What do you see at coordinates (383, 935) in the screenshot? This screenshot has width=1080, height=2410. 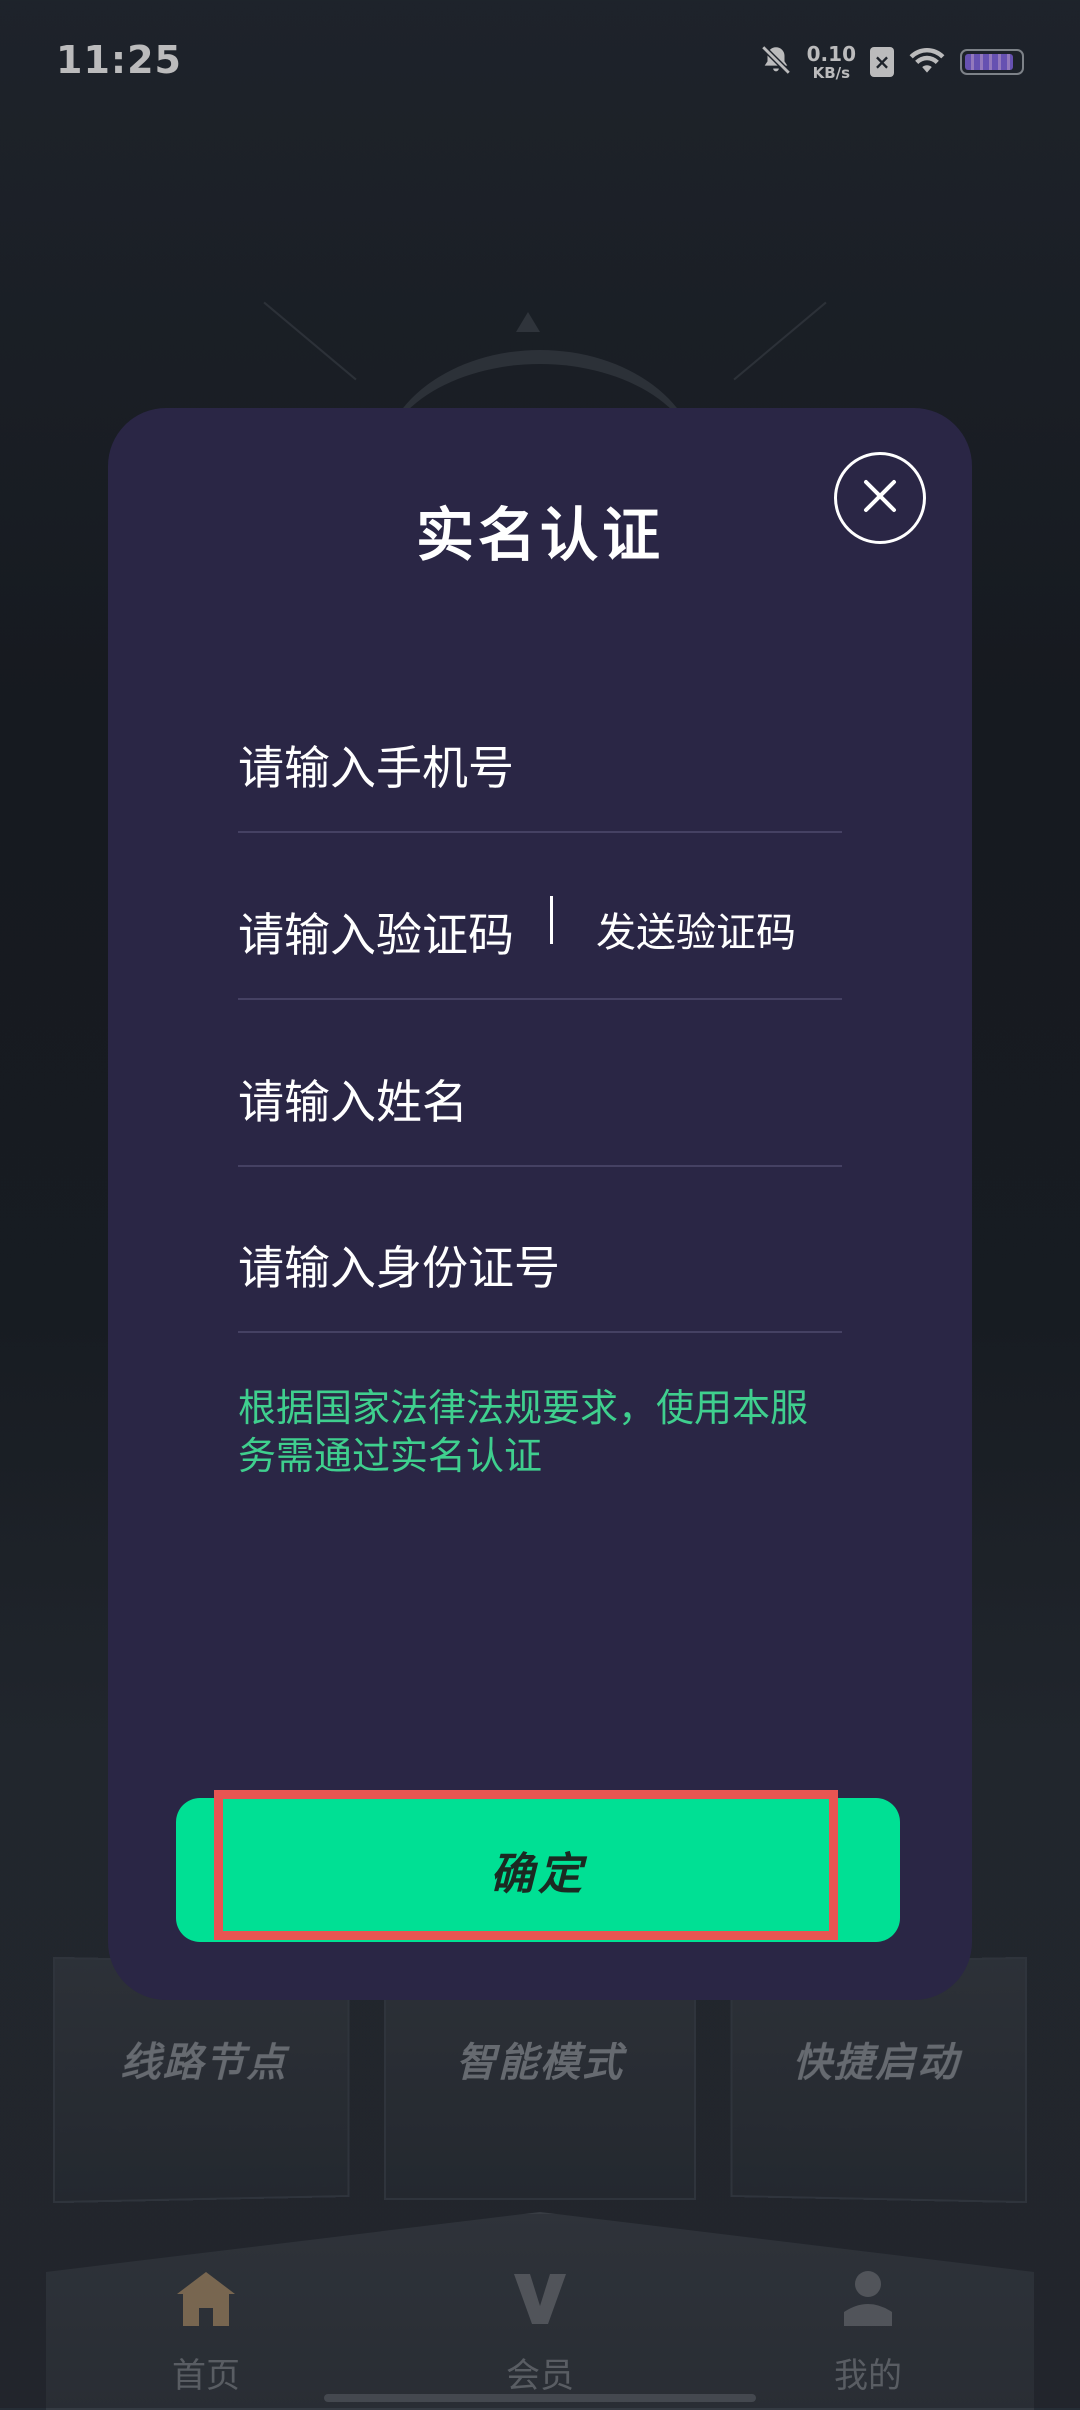 I see `verification-code-input` at bounding box center [383, 935].